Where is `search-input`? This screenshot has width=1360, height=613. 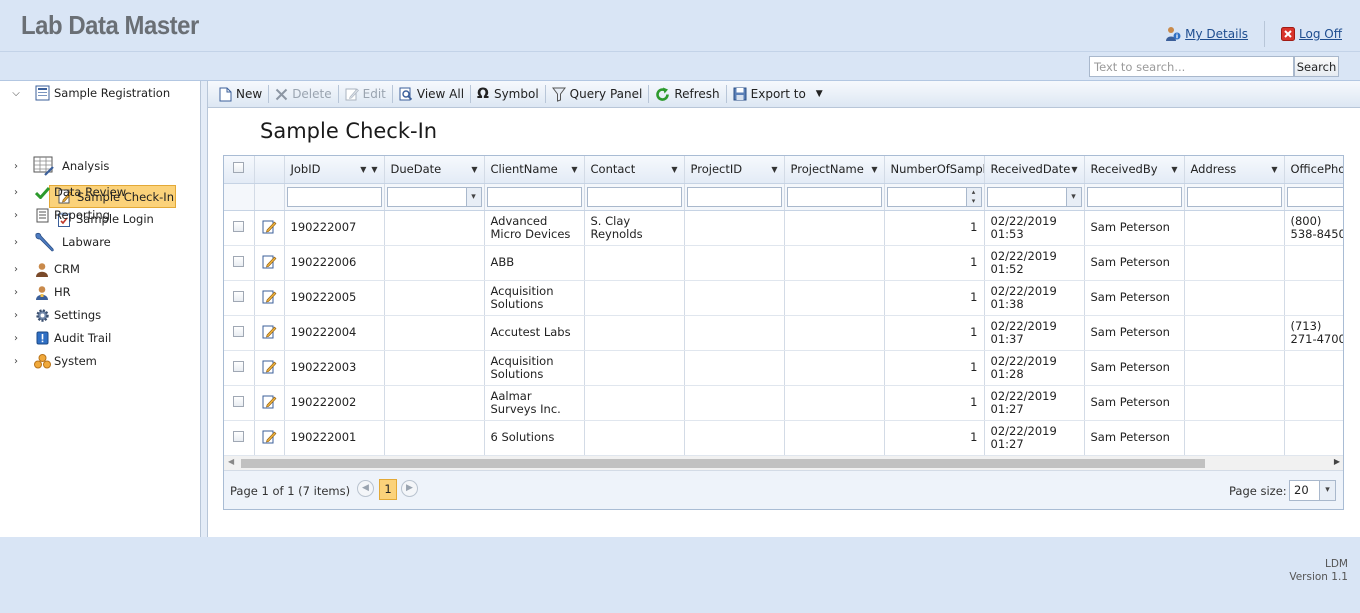 search-input is located at coordinates (1191, 66).